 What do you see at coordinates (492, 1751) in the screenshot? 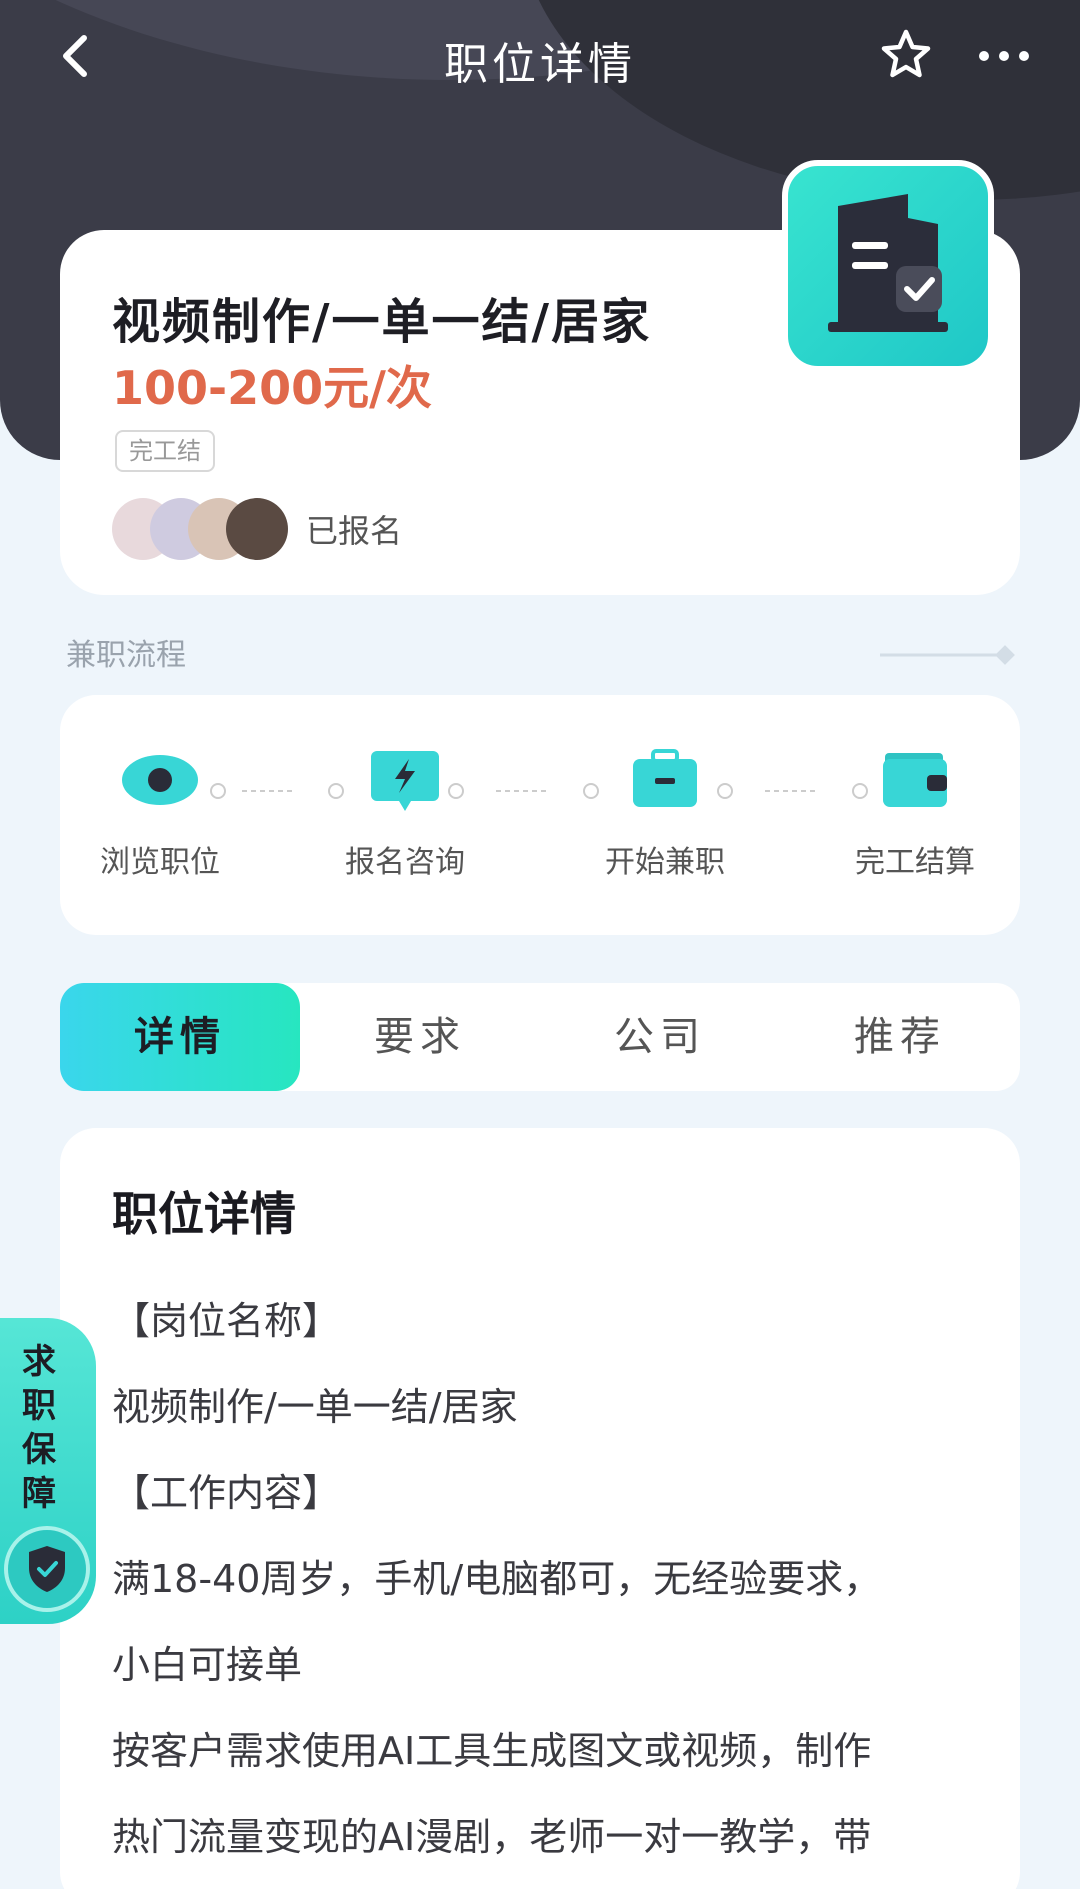
I see `detail-line: 按客户需求使用AI工具生成图文或视频，制作` at bounding box center [492, 1751].